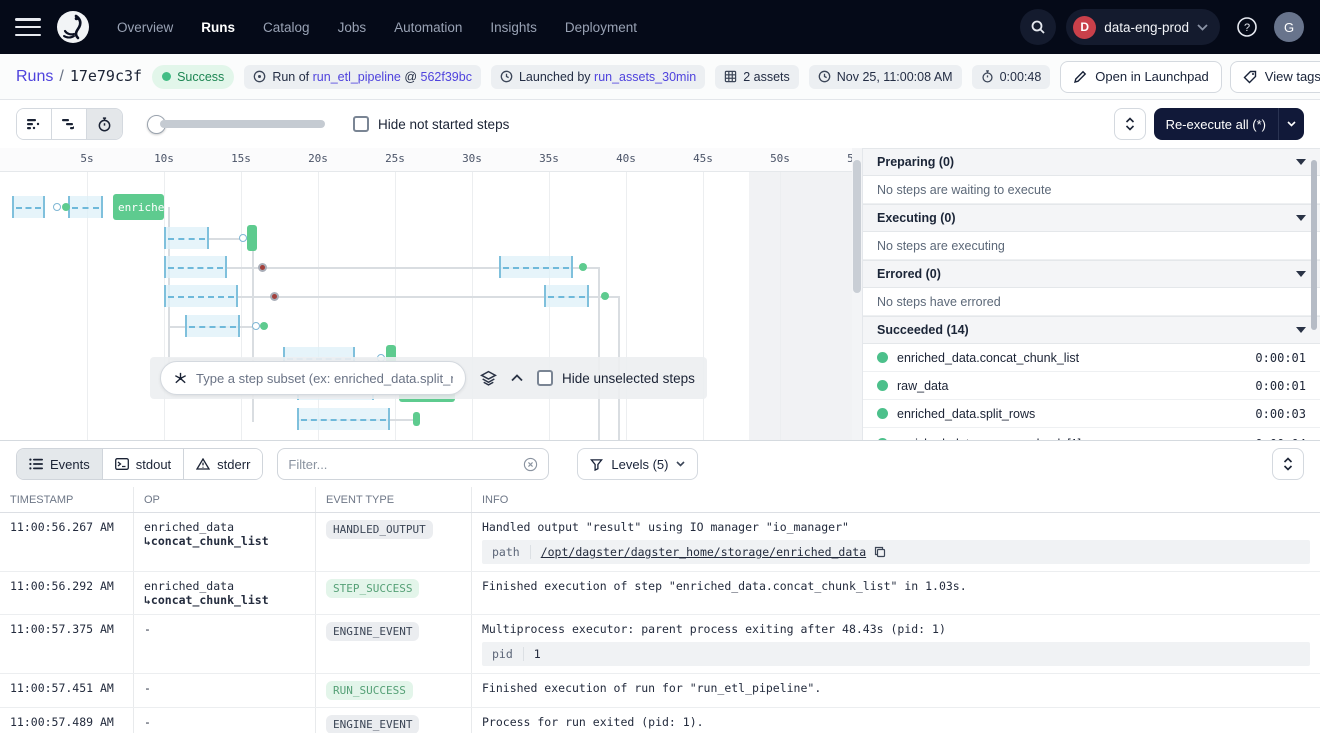 The image size is (1320, 733). Describe the element at coordinates (121, 464) in the screenshot. I see `terminal-icon` at that location.